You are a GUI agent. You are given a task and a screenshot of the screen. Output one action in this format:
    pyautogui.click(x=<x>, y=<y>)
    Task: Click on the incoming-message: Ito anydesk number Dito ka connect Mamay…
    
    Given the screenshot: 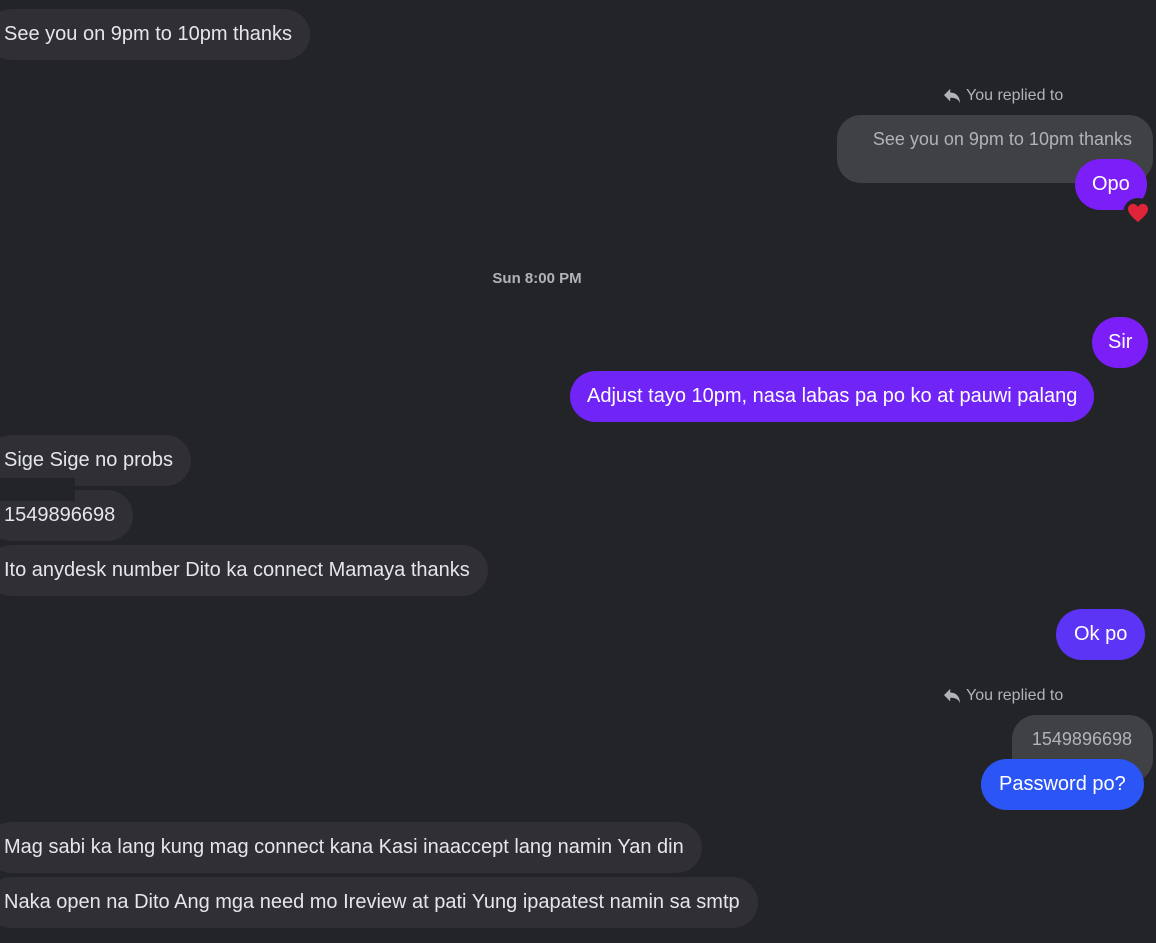 What is the action you would take?
    pyautogui.click(x=244, y=570)
    